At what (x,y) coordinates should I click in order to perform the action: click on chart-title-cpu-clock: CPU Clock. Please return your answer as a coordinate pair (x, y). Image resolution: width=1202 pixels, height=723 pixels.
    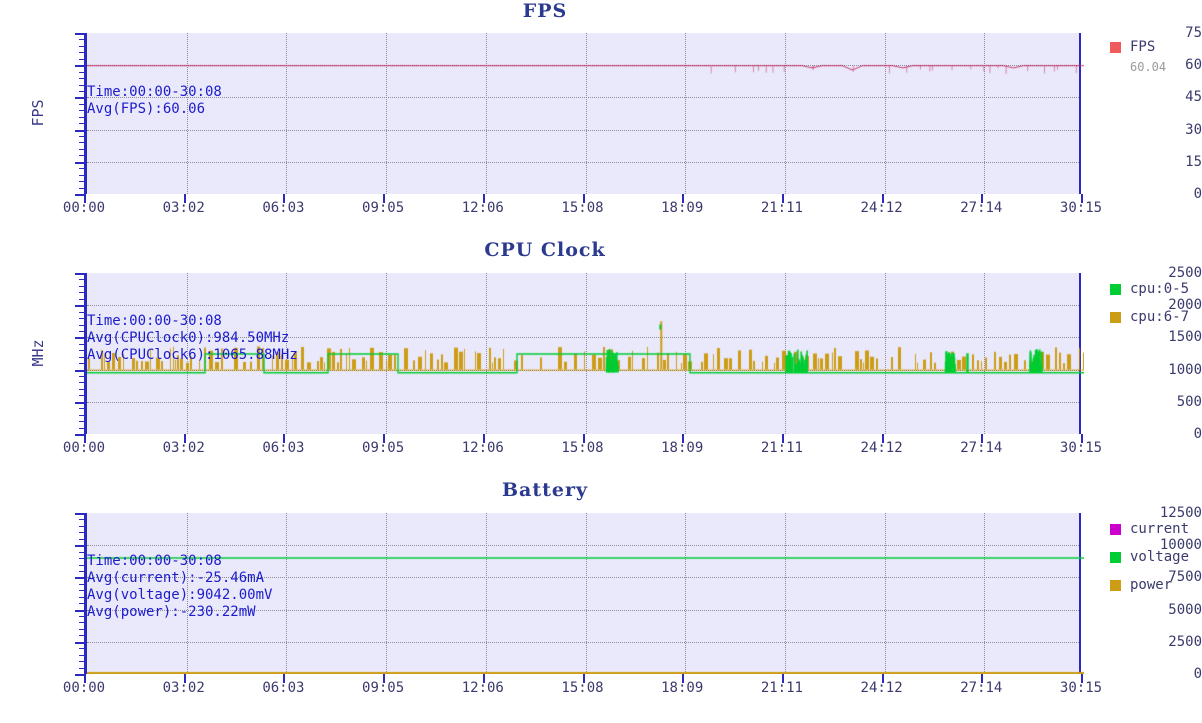
    Looking at the image, I should click on (545, 250).